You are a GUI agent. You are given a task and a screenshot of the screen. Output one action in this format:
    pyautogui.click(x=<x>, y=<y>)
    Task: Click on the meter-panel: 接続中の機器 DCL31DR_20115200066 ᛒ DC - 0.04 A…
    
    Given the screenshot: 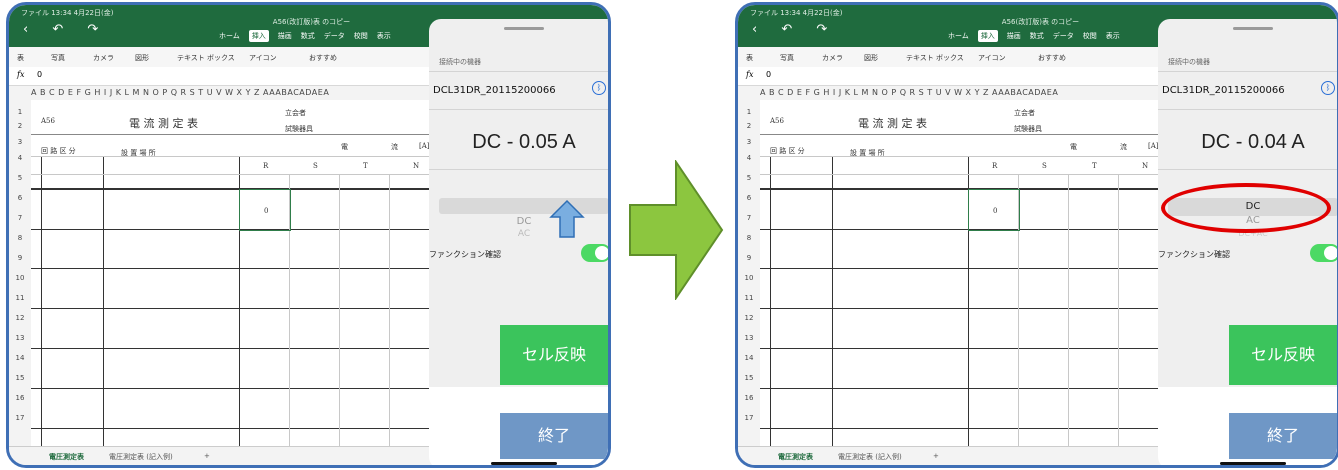 What is the action you would take?
    pyautogui.click(x=1247, y=242)
    